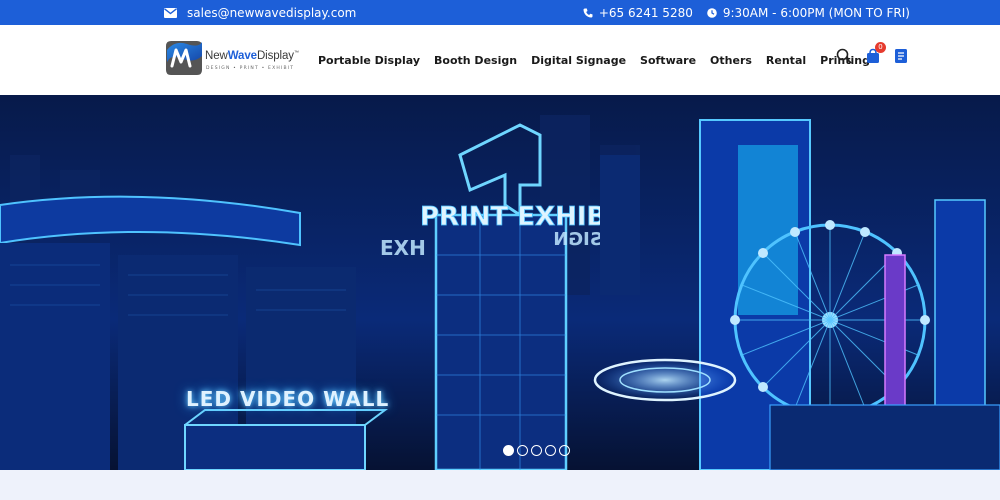 This screenshot has width=1000, height=500. Describe the element at coordinates (786, 60) in the screenshot. I see `nav-rental: Rental` at that location.